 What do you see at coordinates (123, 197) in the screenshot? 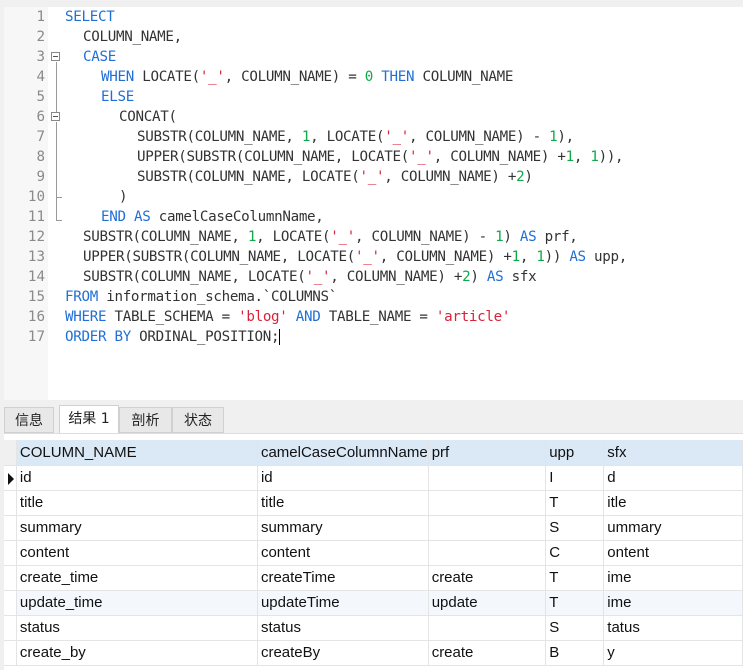
I see `code-line: )` at bounding box center [123, 197].